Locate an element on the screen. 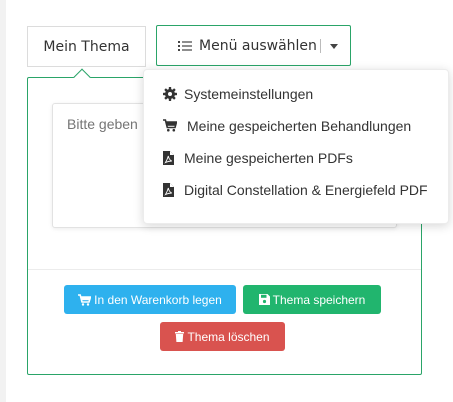 The height and width of the screenshot is (402, 453). chevron-down-icon is located at coordinates (334, 46).